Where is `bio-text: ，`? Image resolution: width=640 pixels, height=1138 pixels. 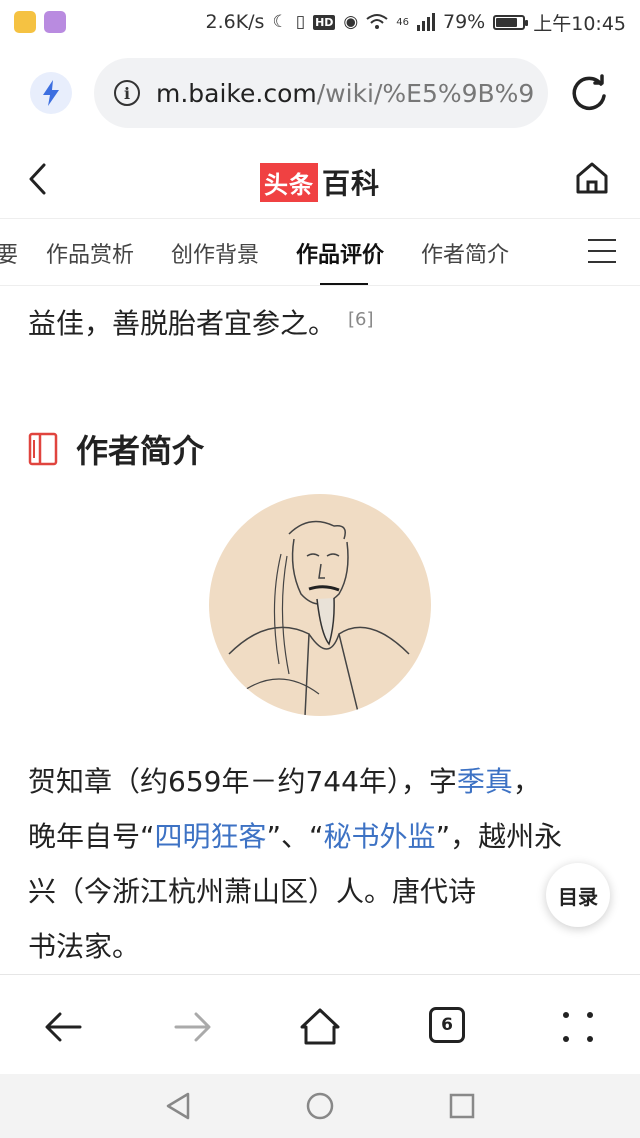
bio-text: ， is located at coordinates (526, 781).